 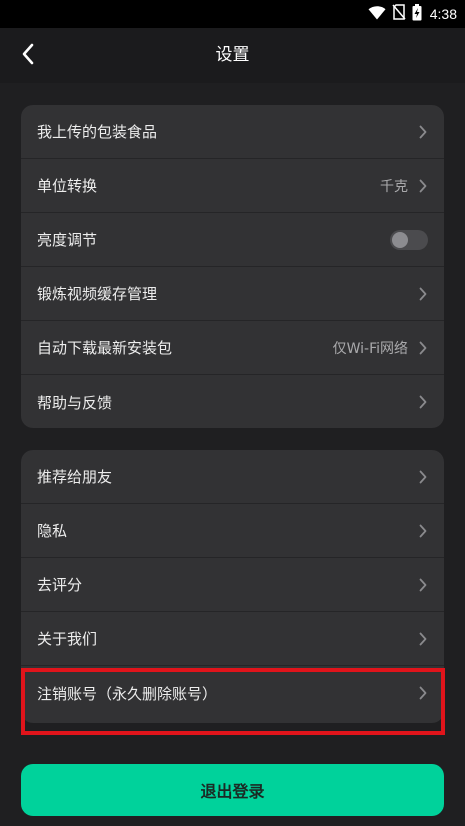 What do you see at coordinates (232, 240) in the screenshot?
I see `row-brightness: 亮度调节` at bounding box center [232, 240].